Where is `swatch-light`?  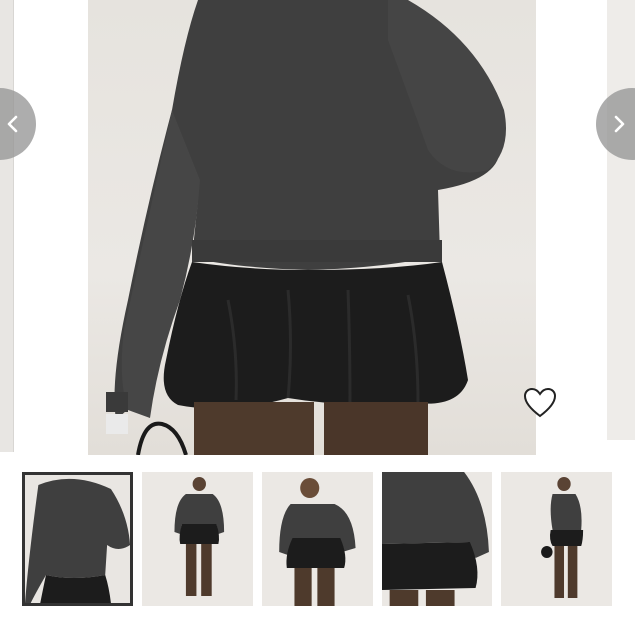
swatch-light is located at coordinates (117, 424).